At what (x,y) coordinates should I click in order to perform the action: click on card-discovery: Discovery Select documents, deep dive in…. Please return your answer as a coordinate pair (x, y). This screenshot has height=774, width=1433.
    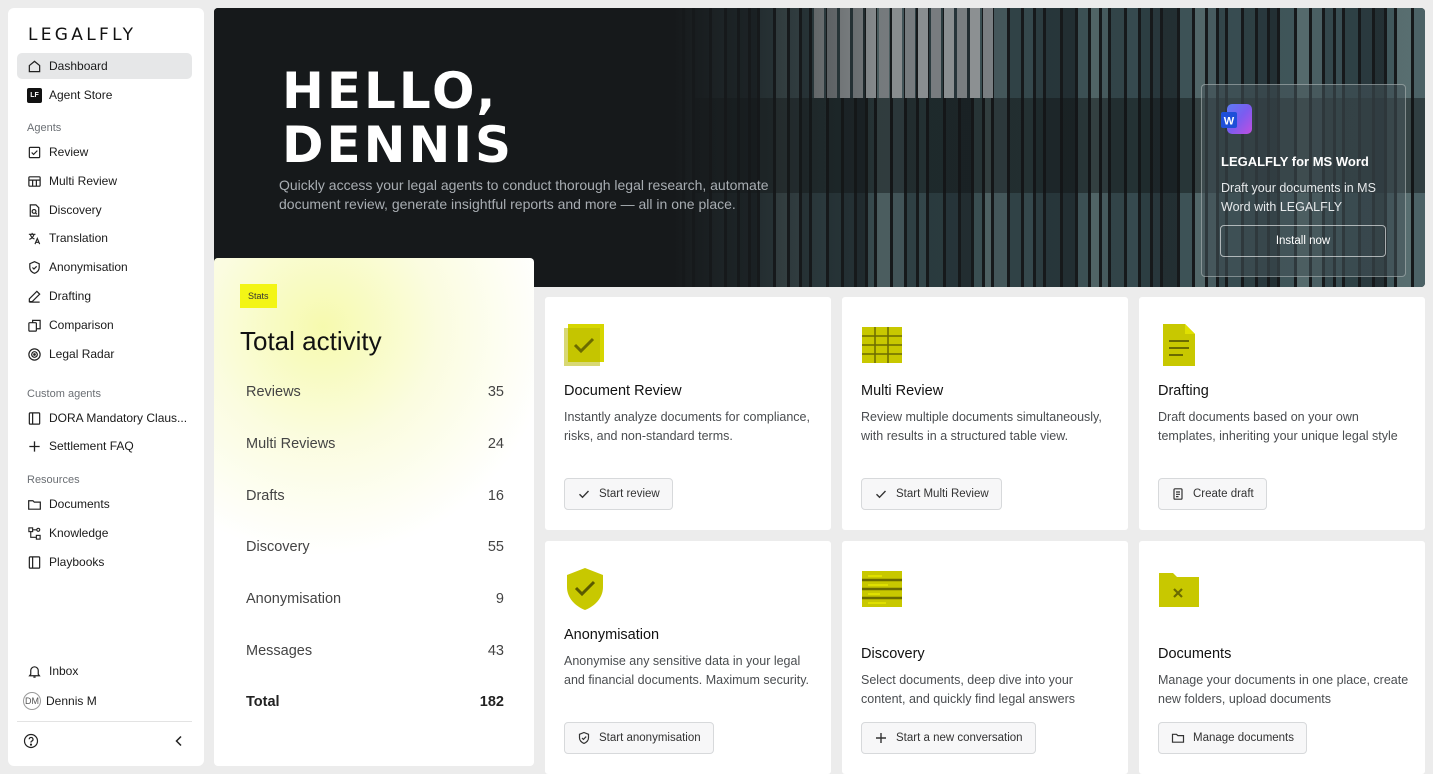
    Looking at the image, I should click on (985, 657).